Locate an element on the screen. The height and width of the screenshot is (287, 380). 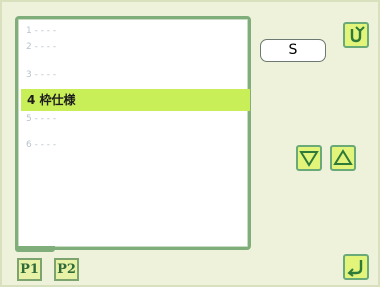
triangle-up-icon is located at coordinates (343, 157).